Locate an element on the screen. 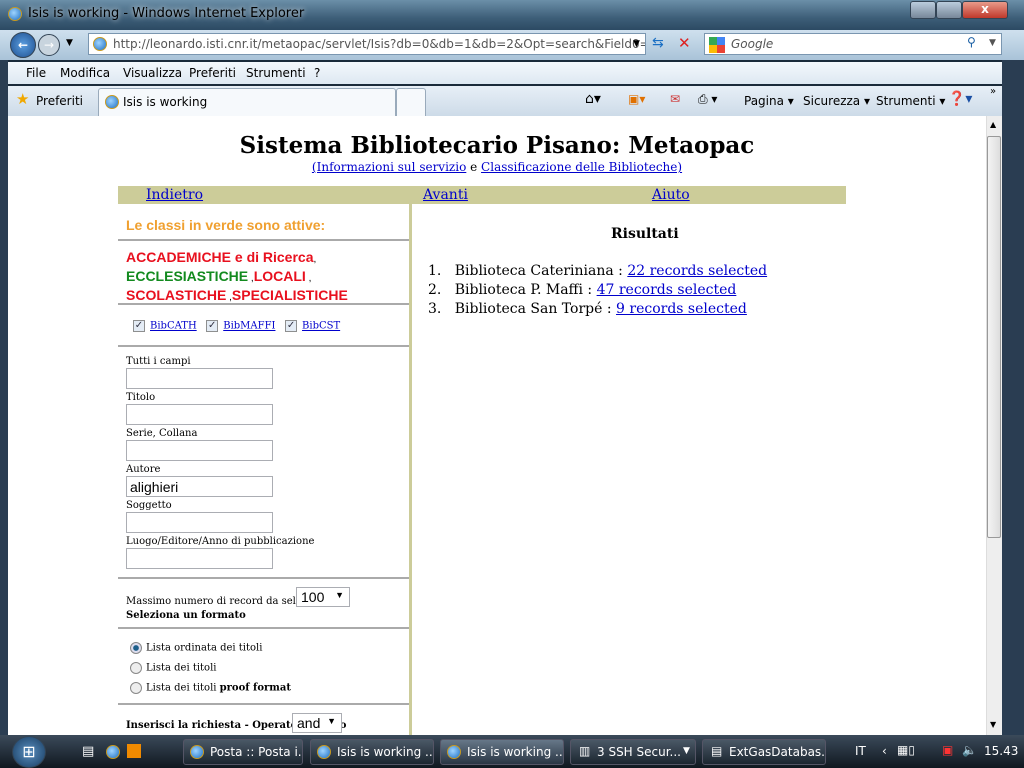  clock: 15.43 is located at coordinates (1001, 751).